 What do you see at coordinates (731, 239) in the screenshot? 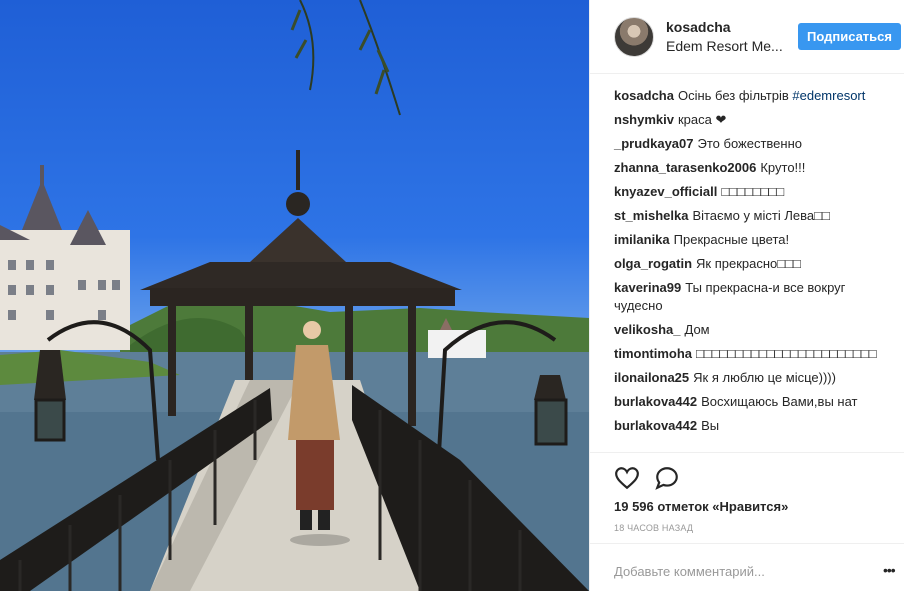
I see `comment-text: Прекрасные цвета!` at bounding box center [731, 239].